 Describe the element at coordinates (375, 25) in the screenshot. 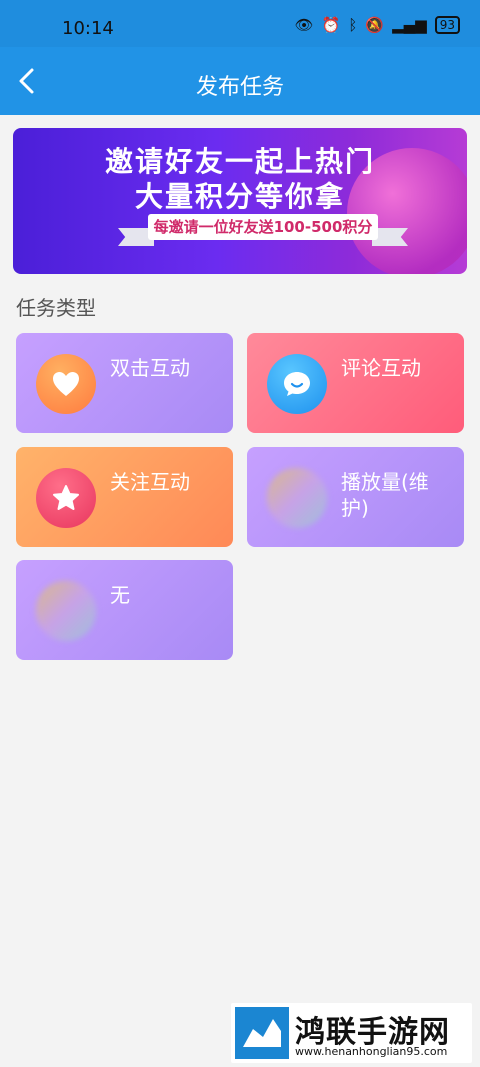

I see `mute-icon: 🔕` at that location.